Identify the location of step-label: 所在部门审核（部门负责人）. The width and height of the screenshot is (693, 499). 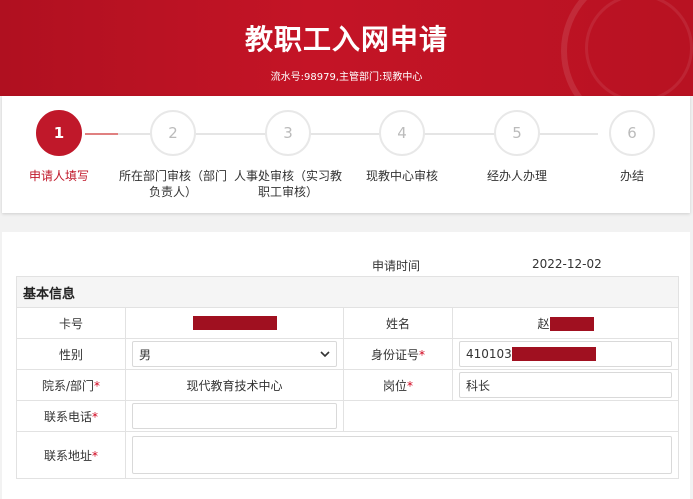
(172, 184).